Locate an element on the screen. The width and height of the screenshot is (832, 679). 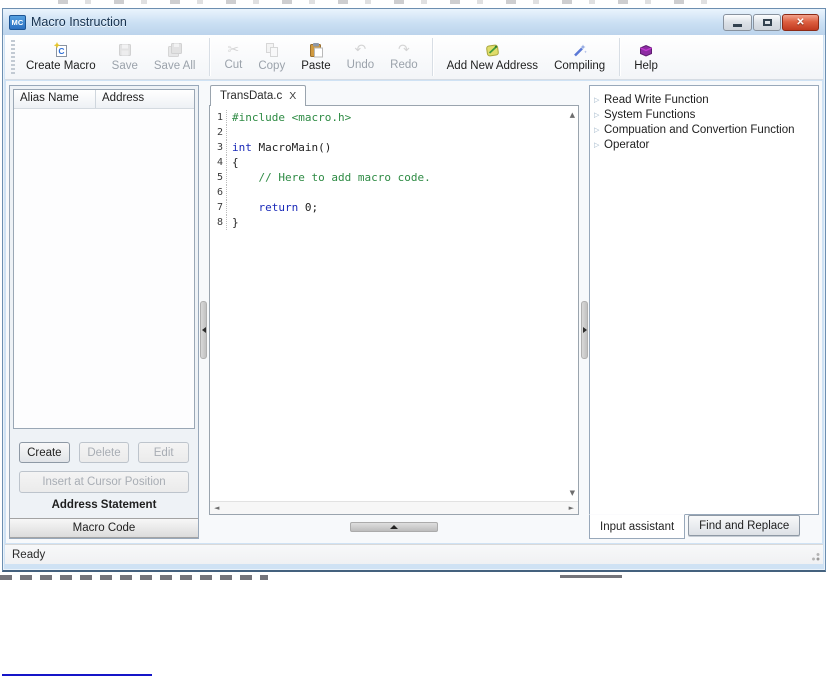
tab-close-icon: X is located at coordinates (292, 96).